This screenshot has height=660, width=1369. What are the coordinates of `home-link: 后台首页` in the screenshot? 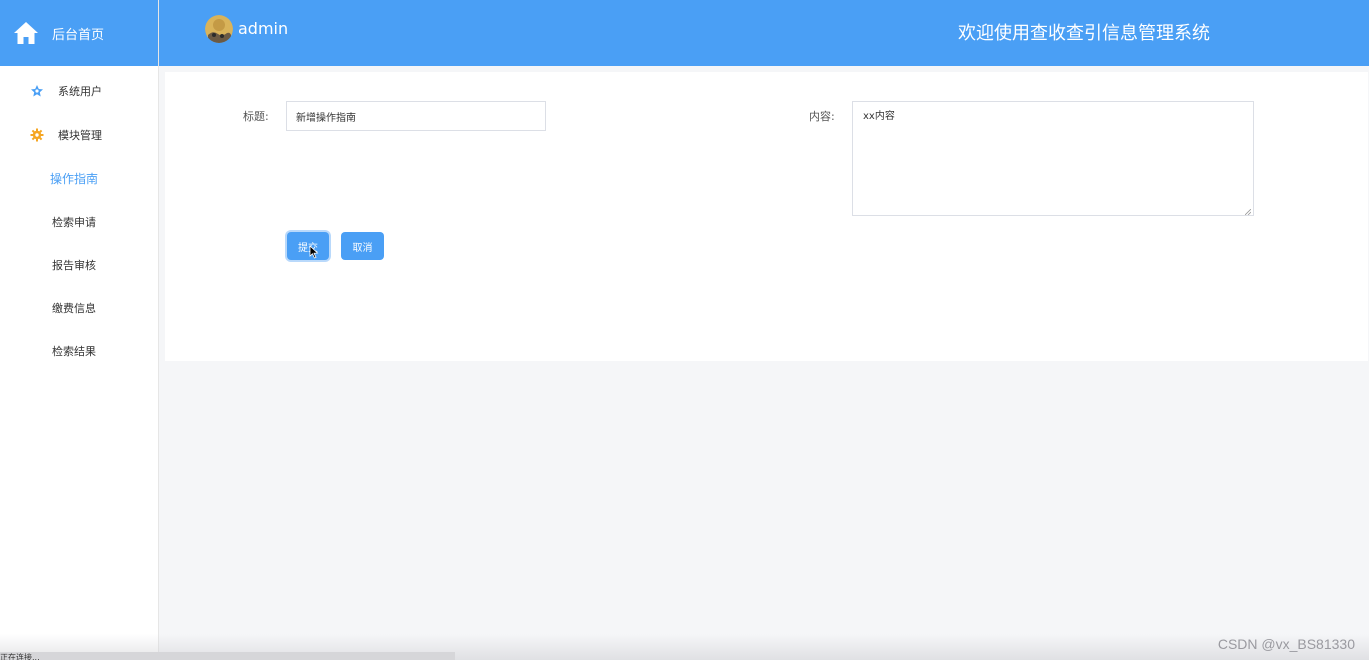 It's located at (79, 33).